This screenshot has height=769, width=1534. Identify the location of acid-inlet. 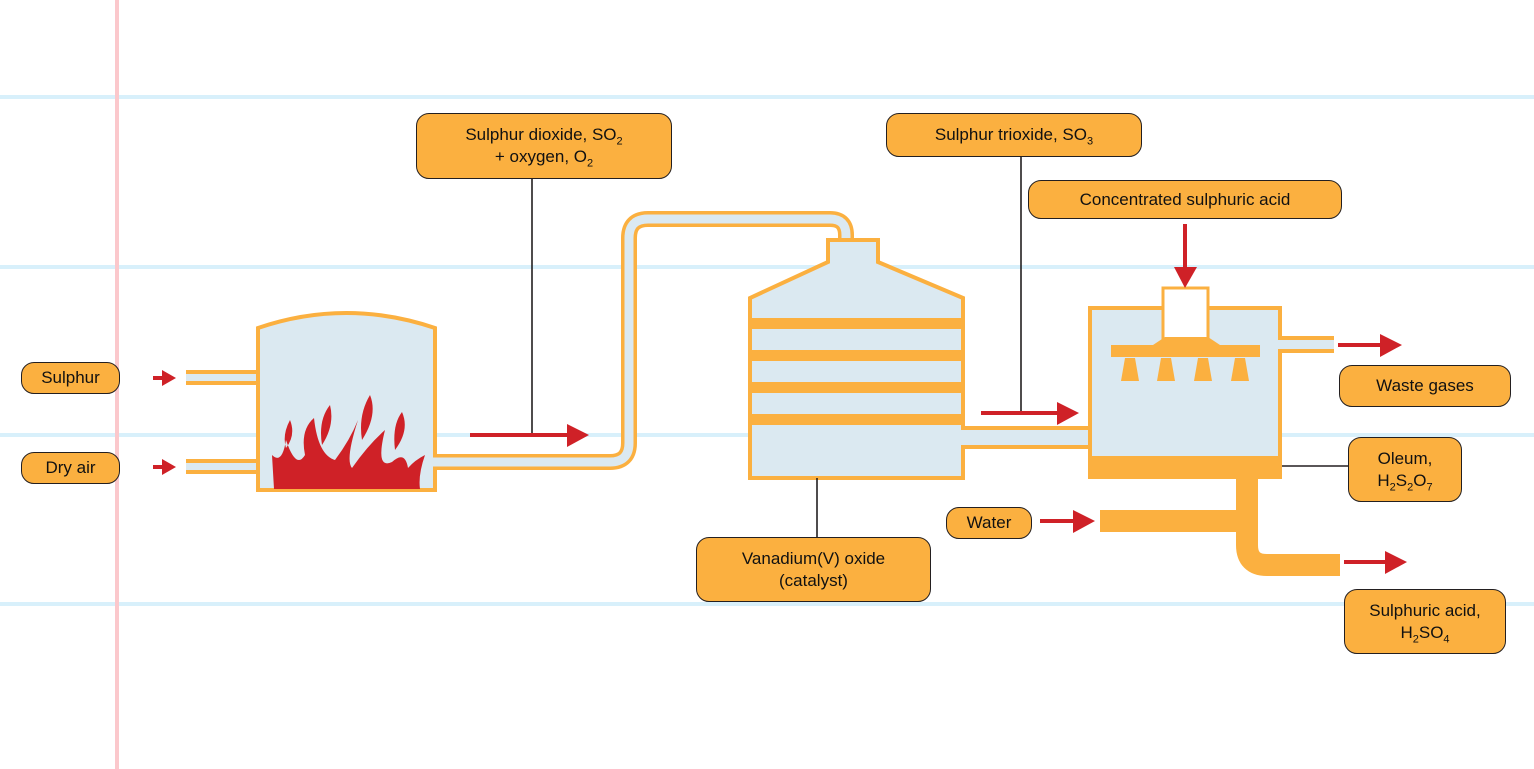
(1185, 314).